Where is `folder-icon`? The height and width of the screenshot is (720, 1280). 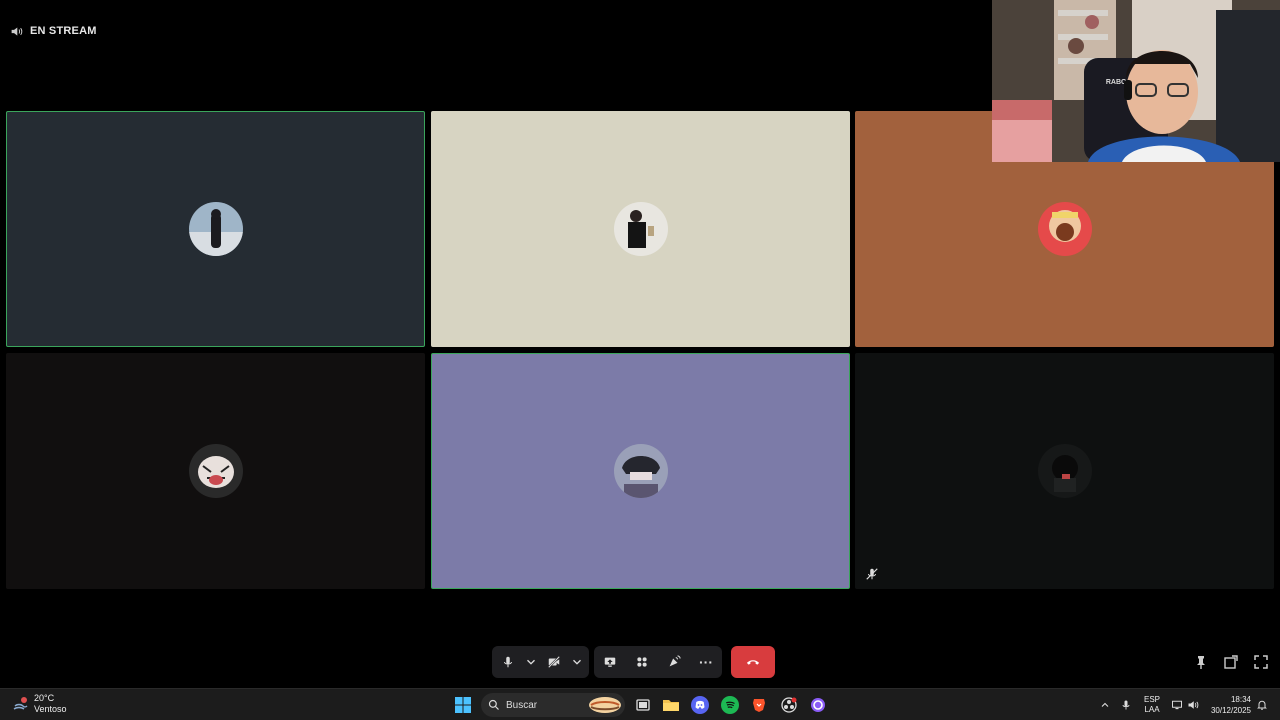
folder-icon is located at coordinates (671, 705).